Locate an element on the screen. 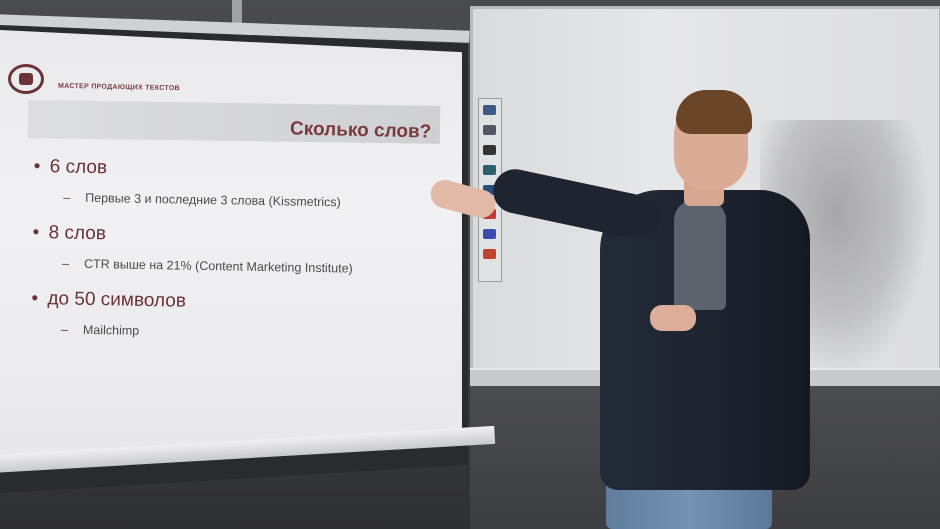 The height and width of the screenshot is (529, 940). undo-tool-icon is located at coordinates (489, 170).